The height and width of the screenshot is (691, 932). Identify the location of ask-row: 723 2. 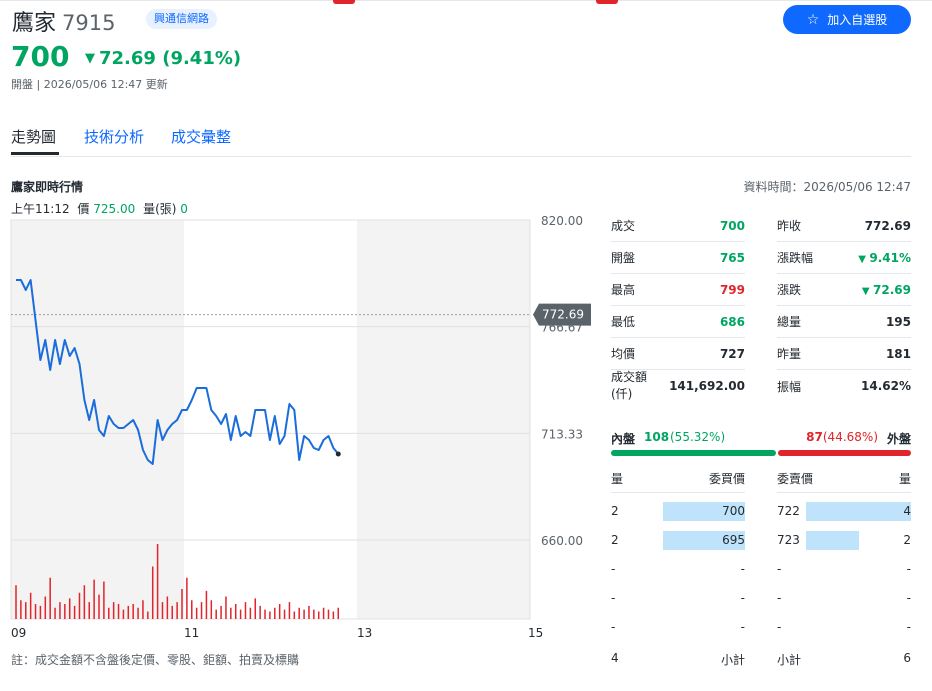
(844, 540).